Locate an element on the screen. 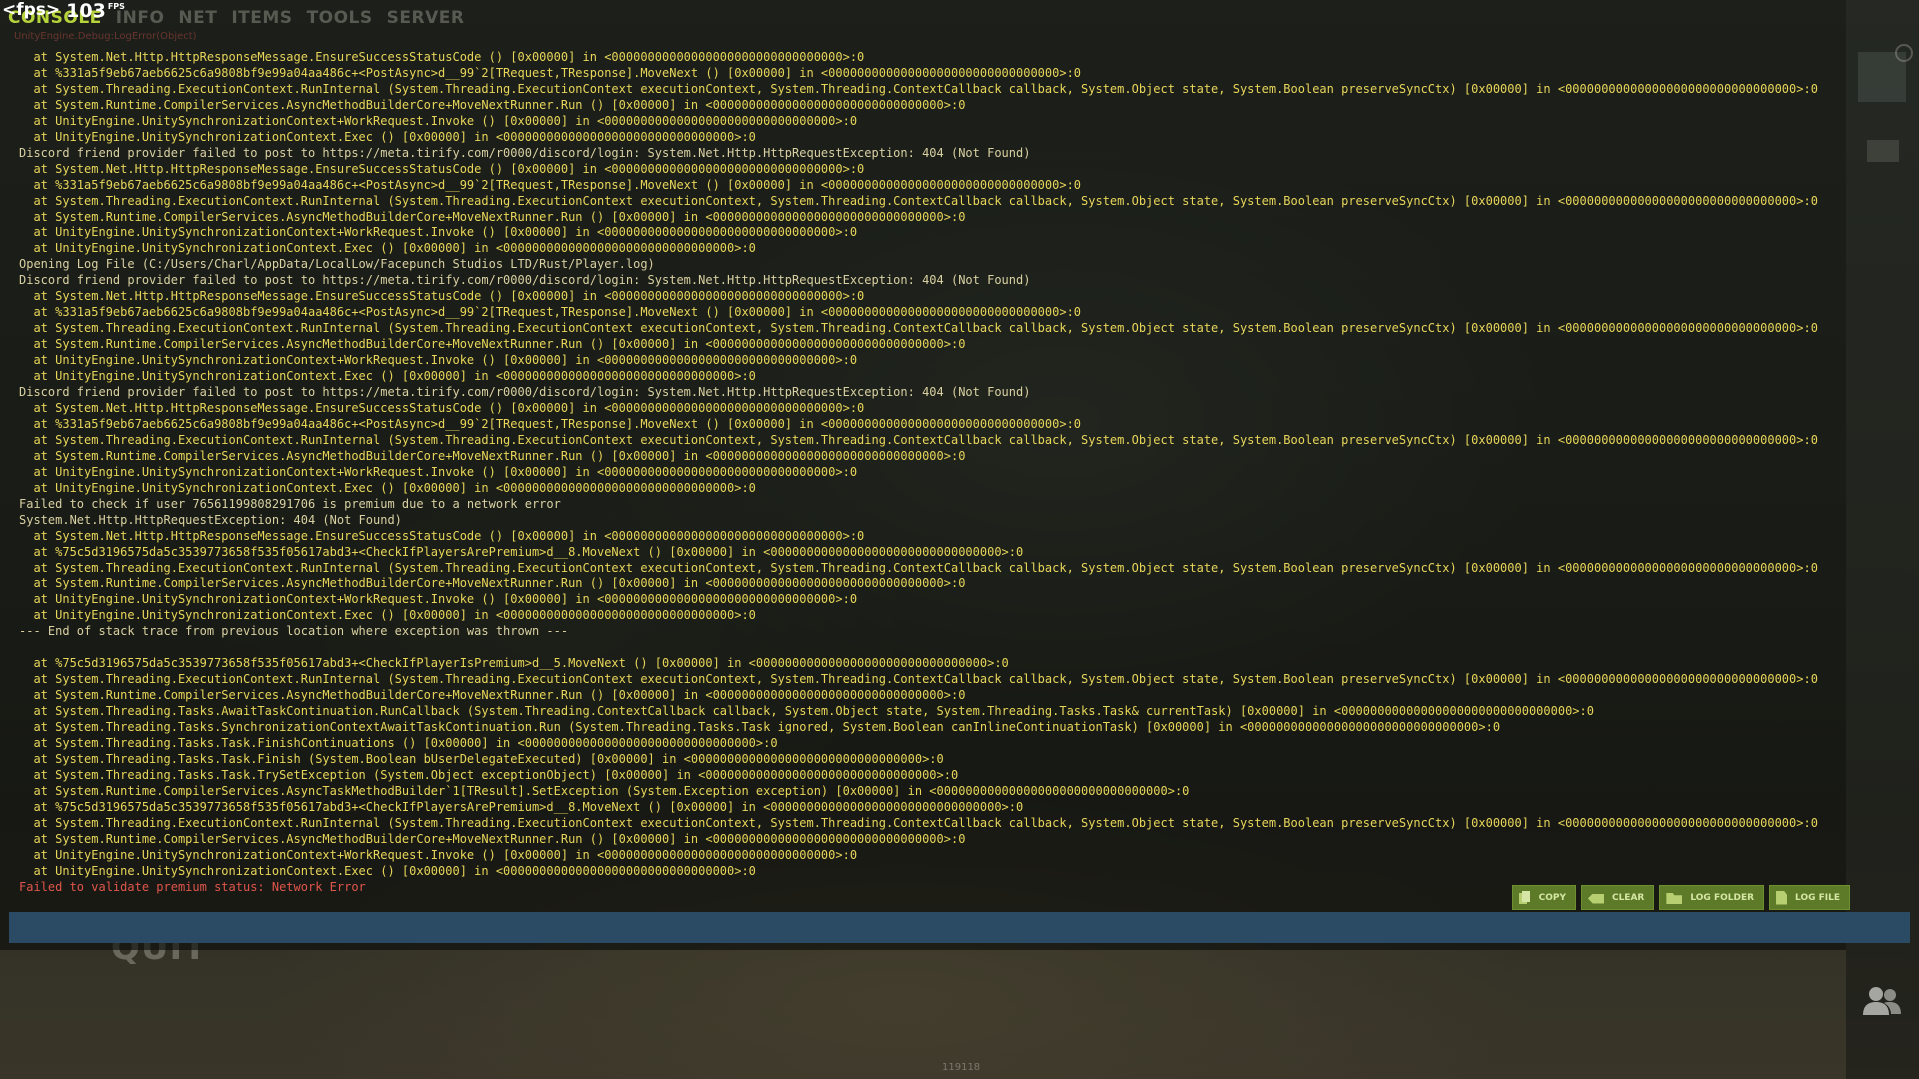  fps-unit: FPS is located at coordinates (116, 6).